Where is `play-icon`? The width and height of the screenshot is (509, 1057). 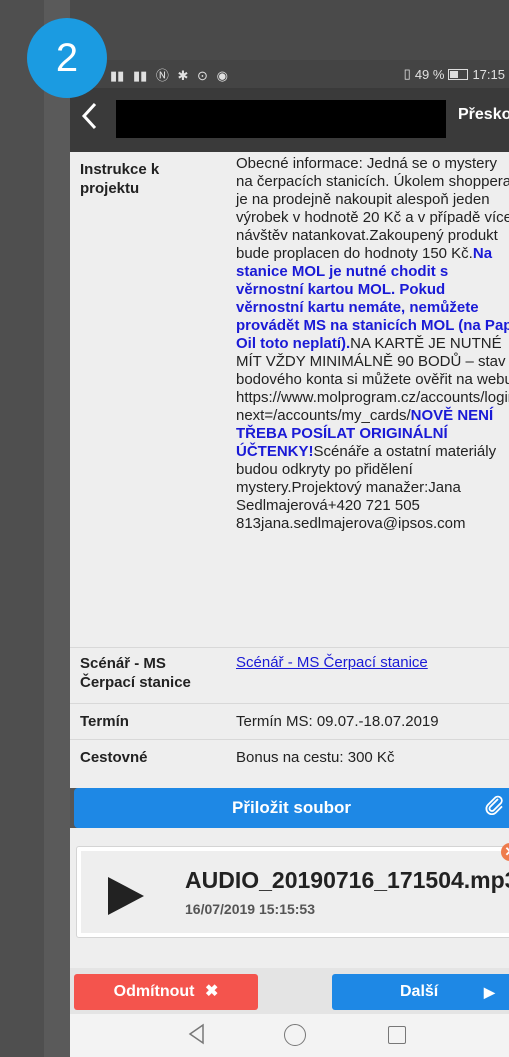 play-icon is located at coordinates (126, 896).